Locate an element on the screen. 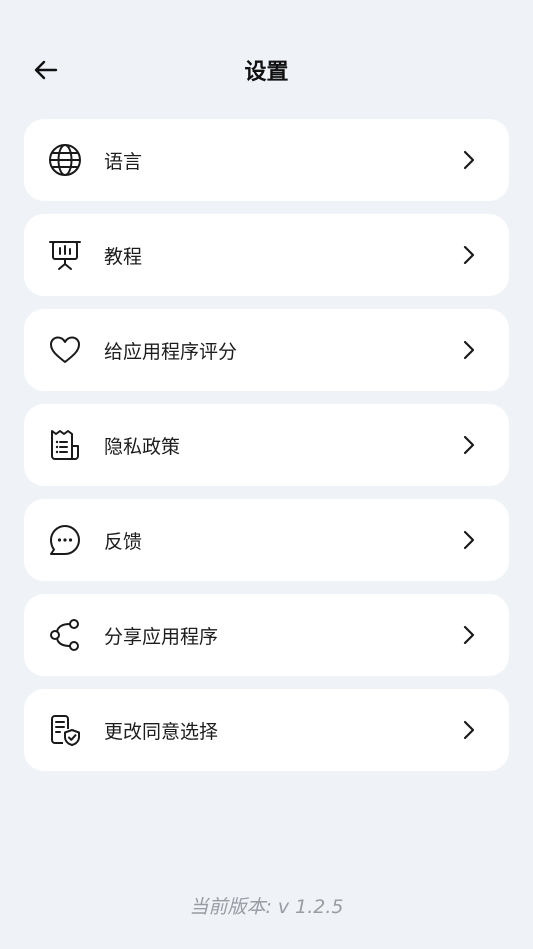  settings-item-label: 给应用程序评分 is located at coordinates (171, 351).